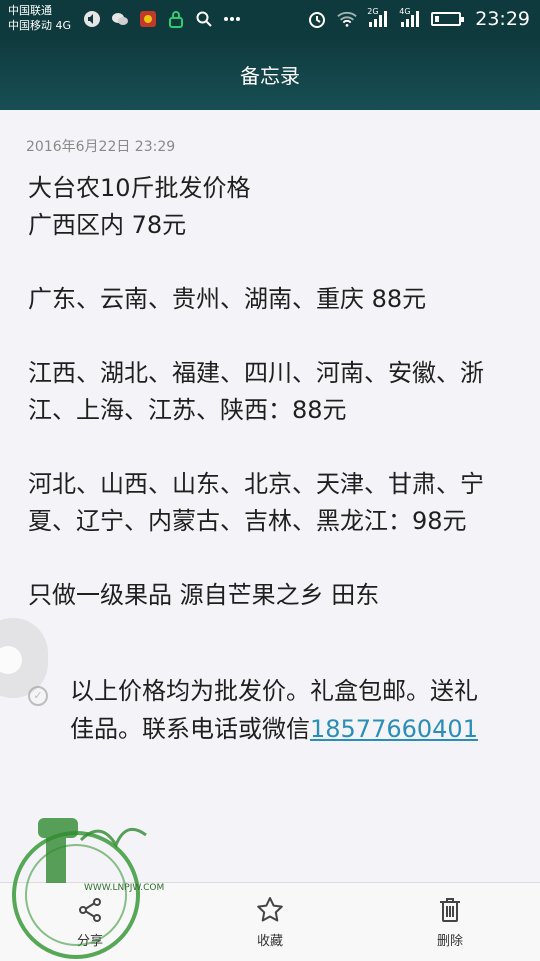 The height and width of the screenshot is (961, 540). Describe the element at coordinates (92, 19) in the screenshot. I see `volume-icon` at that location.